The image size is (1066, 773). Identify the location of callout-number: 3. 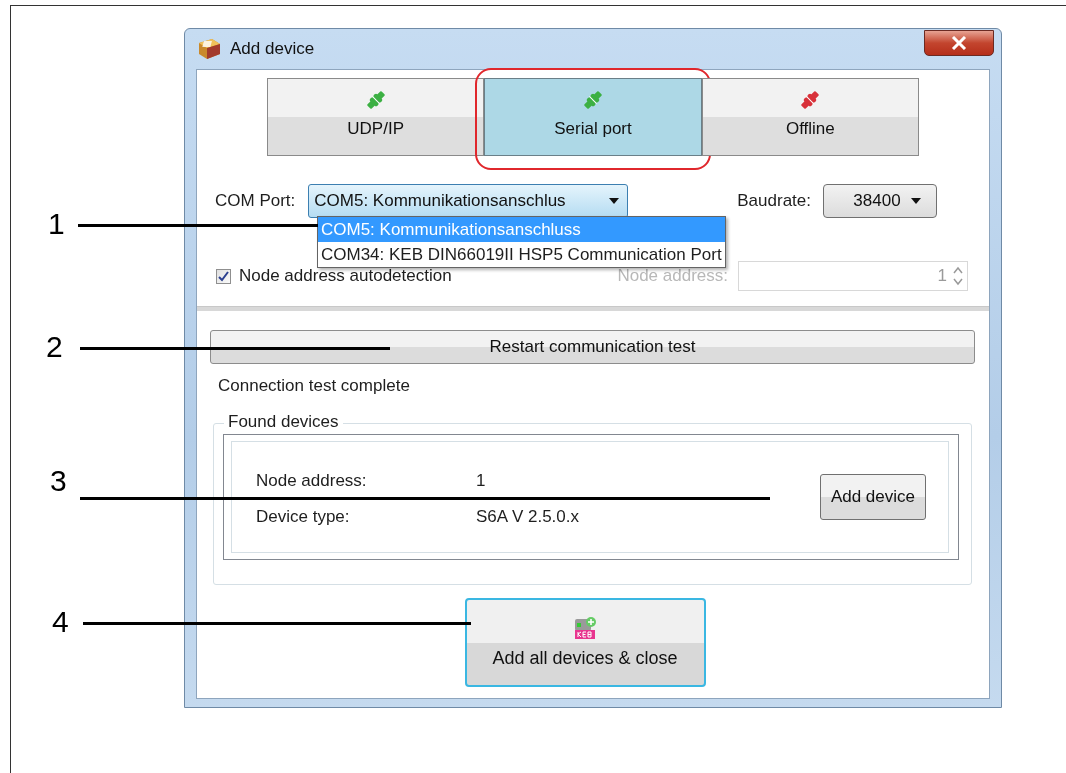
(58, 481).